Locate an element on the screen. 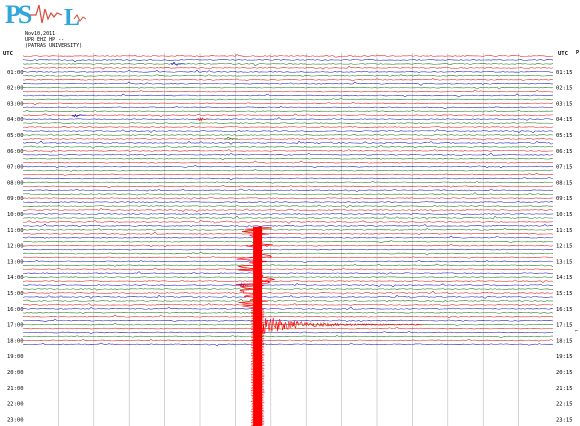  left-hour-label: 15:00 is located at coordinates (15, 294).